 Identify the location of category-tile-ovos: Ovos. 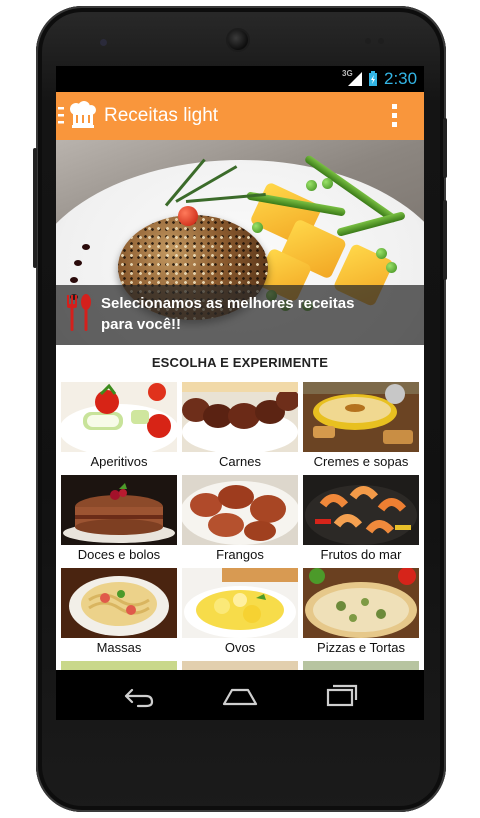
(240, 613).